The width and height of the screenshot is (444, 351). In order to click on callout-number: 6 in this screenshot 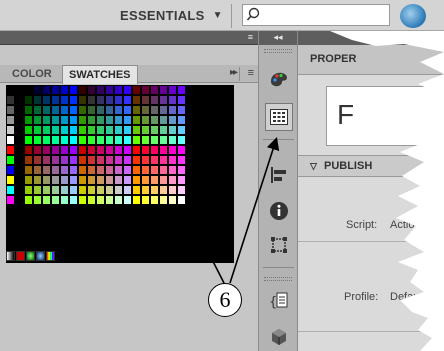, I will do `click(225, 300)`.